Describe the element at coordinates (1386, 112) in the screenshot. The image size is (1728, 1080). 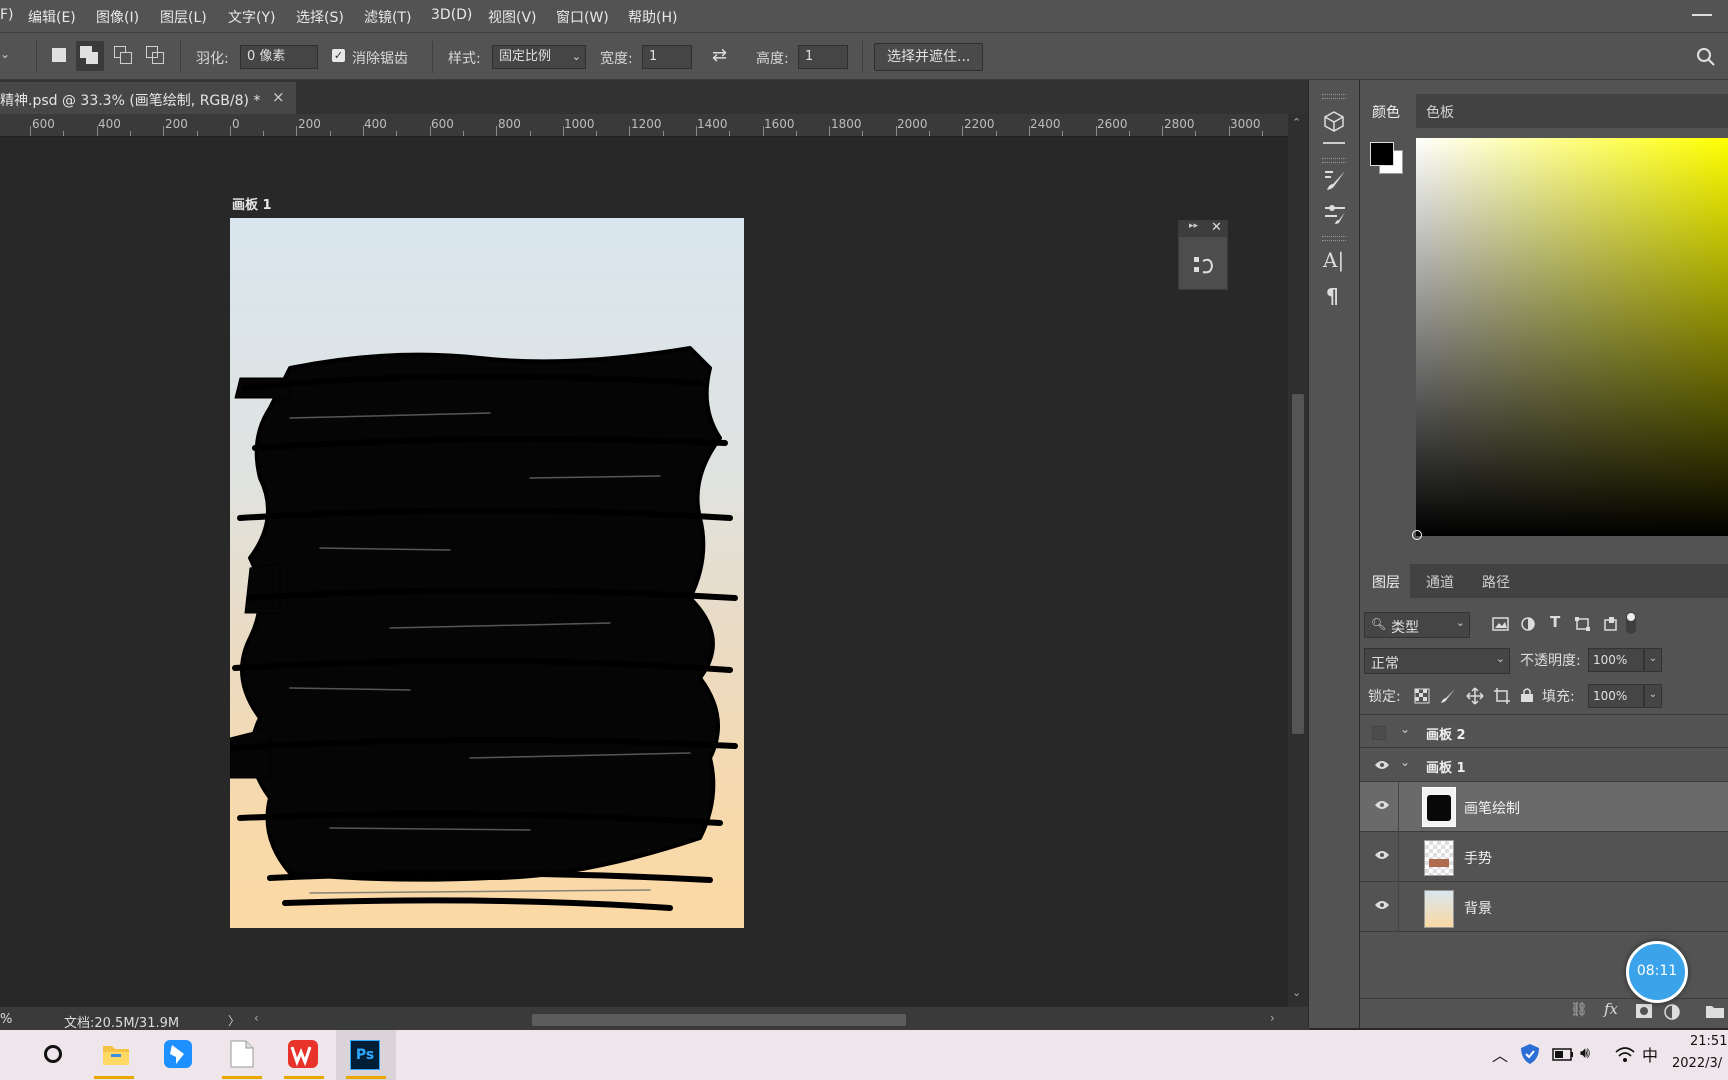
I see `tab-color: 颜色` at that location.